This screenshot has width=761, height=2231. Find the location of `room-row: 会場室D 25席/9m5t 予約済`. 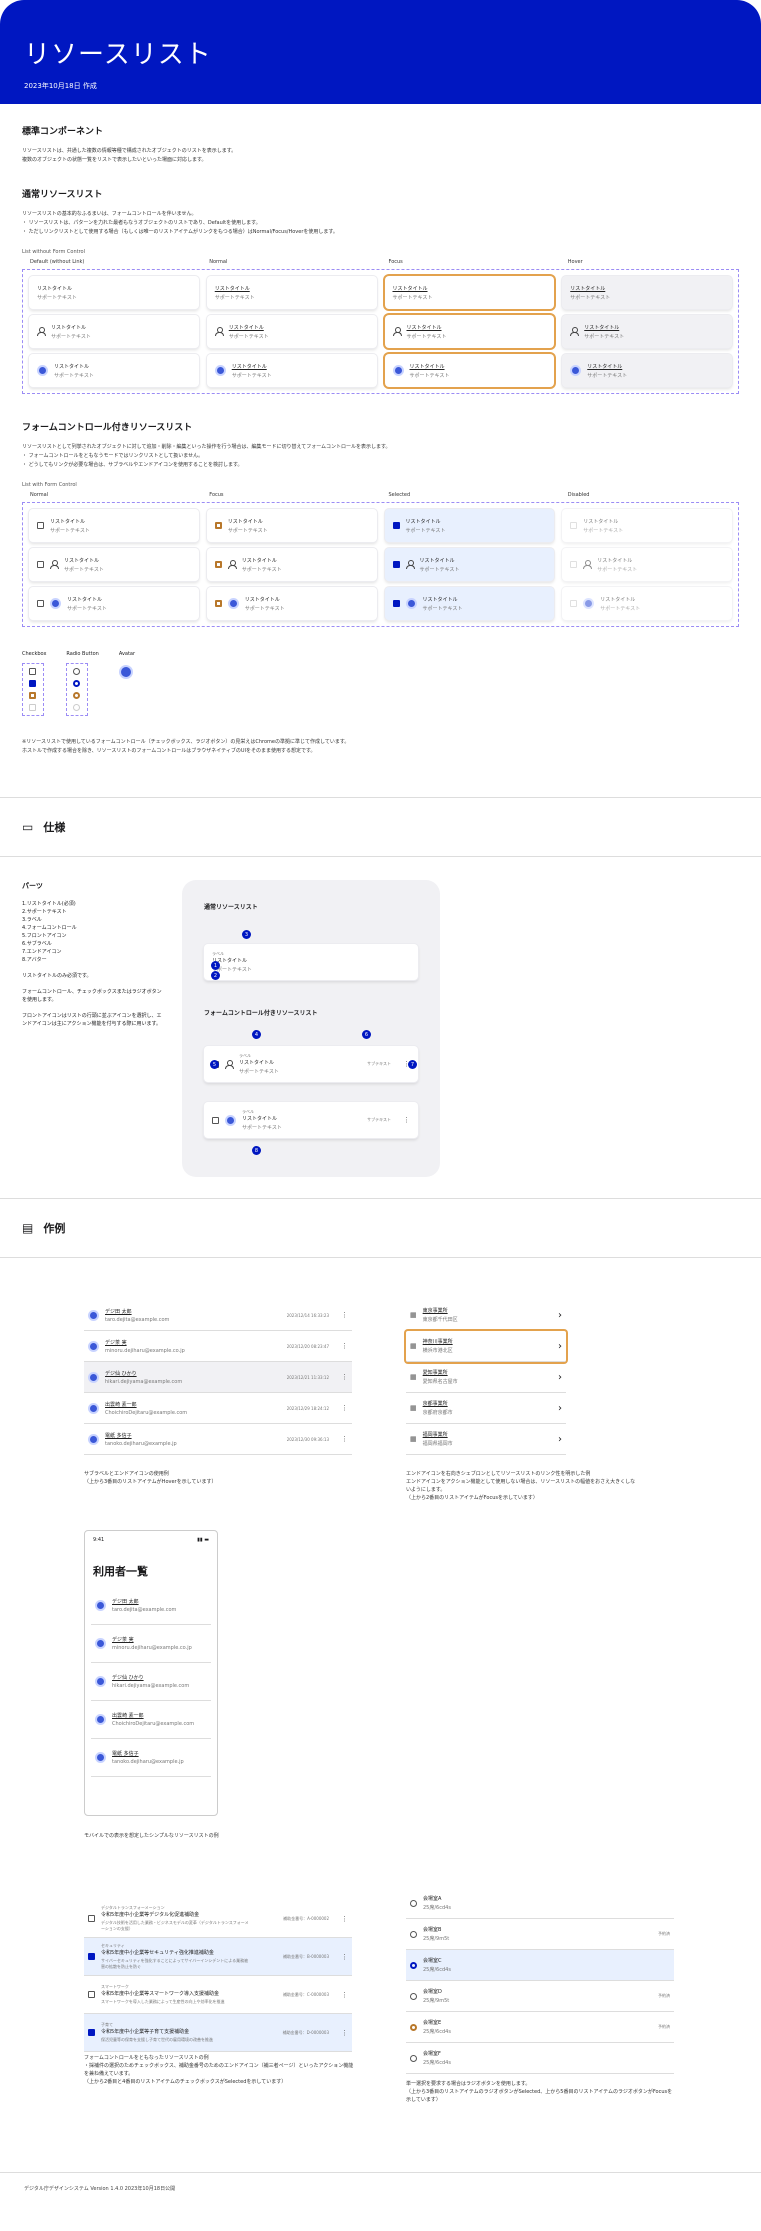

room-row: 会場室D 25席/9m5t 予約済 is located at coordinates (540, 1996).